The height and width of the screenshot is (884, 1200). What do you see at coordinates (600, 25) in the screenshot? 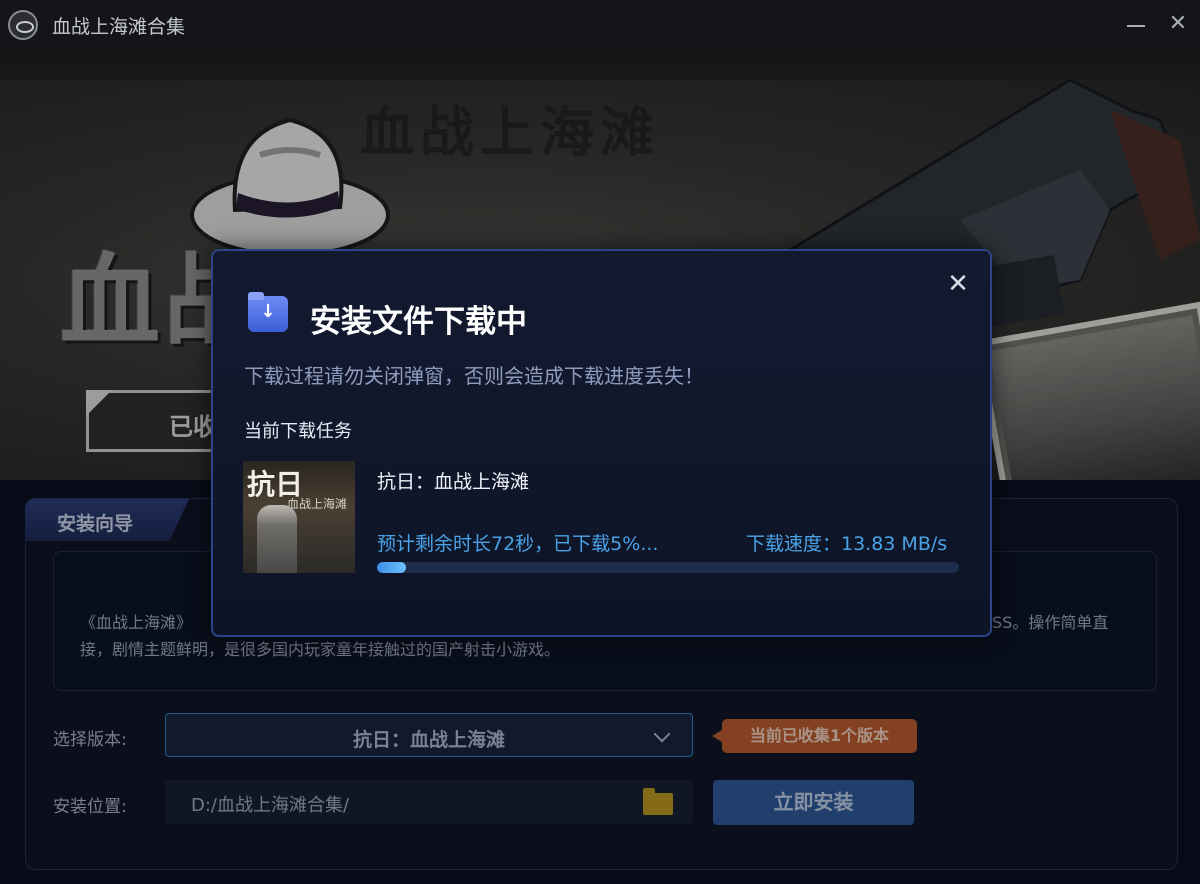
I see `title-bar: 血战上海滩合集 ✕` at bounding box center [600, 25].